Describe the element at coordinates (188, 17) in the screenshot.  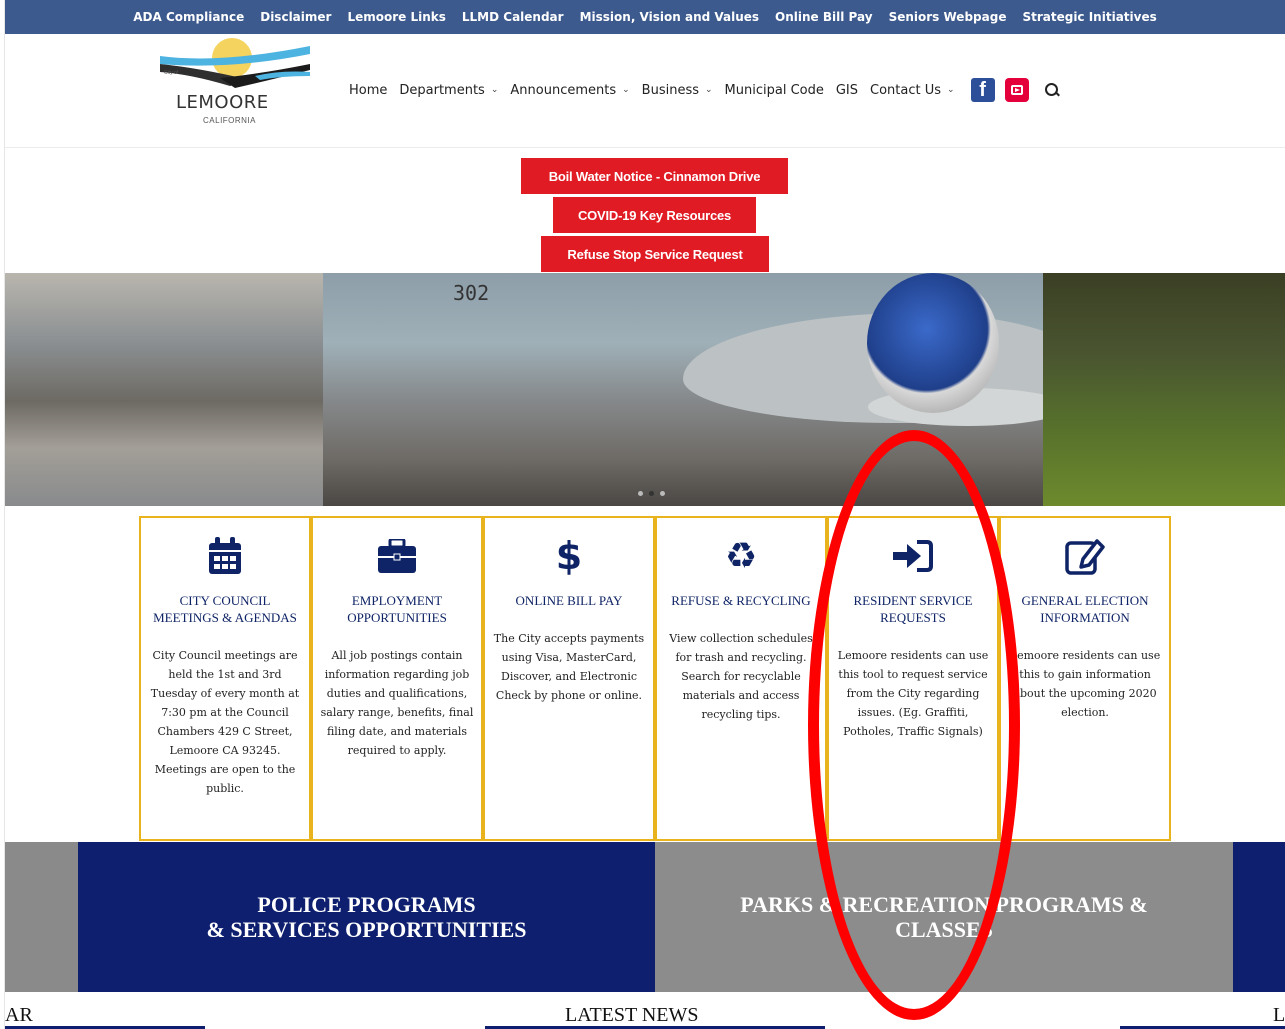
I see `utility-link-ada: ADA Compliance` at that location.